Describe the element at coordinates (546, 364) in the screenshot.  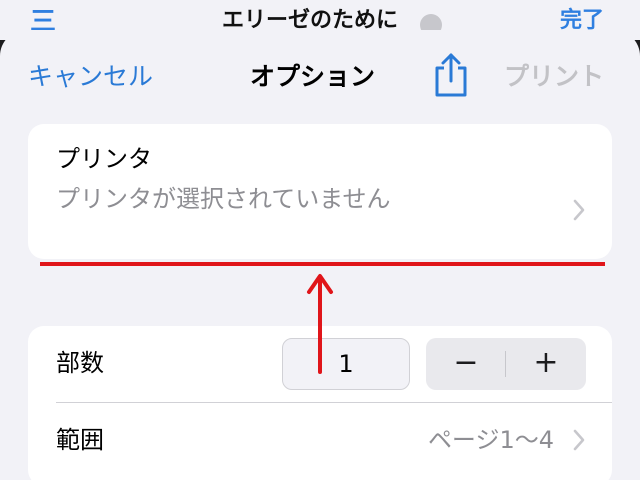
I see `increment-button: +` at that location.